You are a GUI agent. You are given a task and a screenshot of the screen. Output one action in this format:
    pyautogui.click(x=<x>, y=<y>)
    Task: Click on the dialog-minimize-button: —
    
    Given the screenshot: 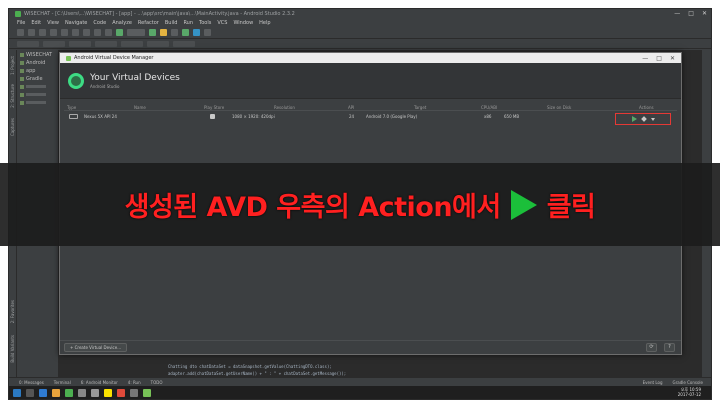 What is the action you would take?
    pyautogui.click(x=645, y=58)
    